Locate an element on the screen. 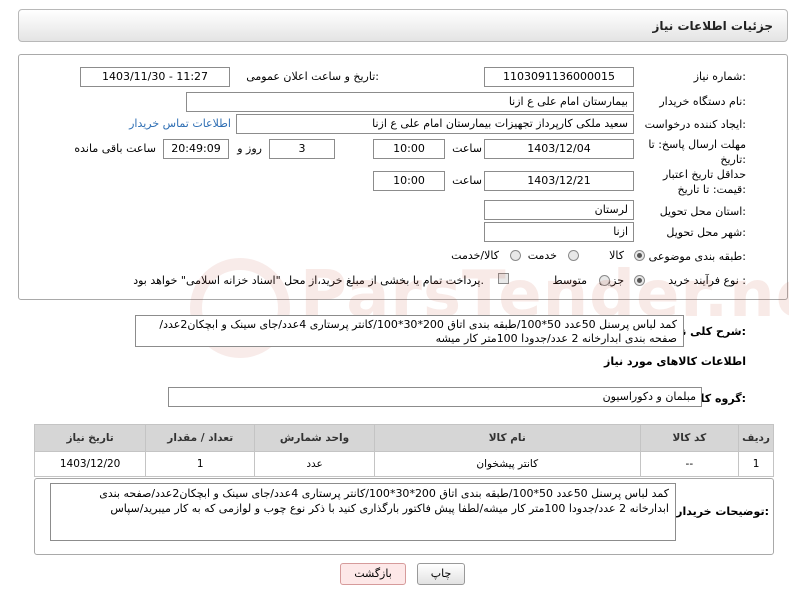 This screenshot has width=789, height=598. remaining-days-field: 3 is located at coordinates (302, 149).